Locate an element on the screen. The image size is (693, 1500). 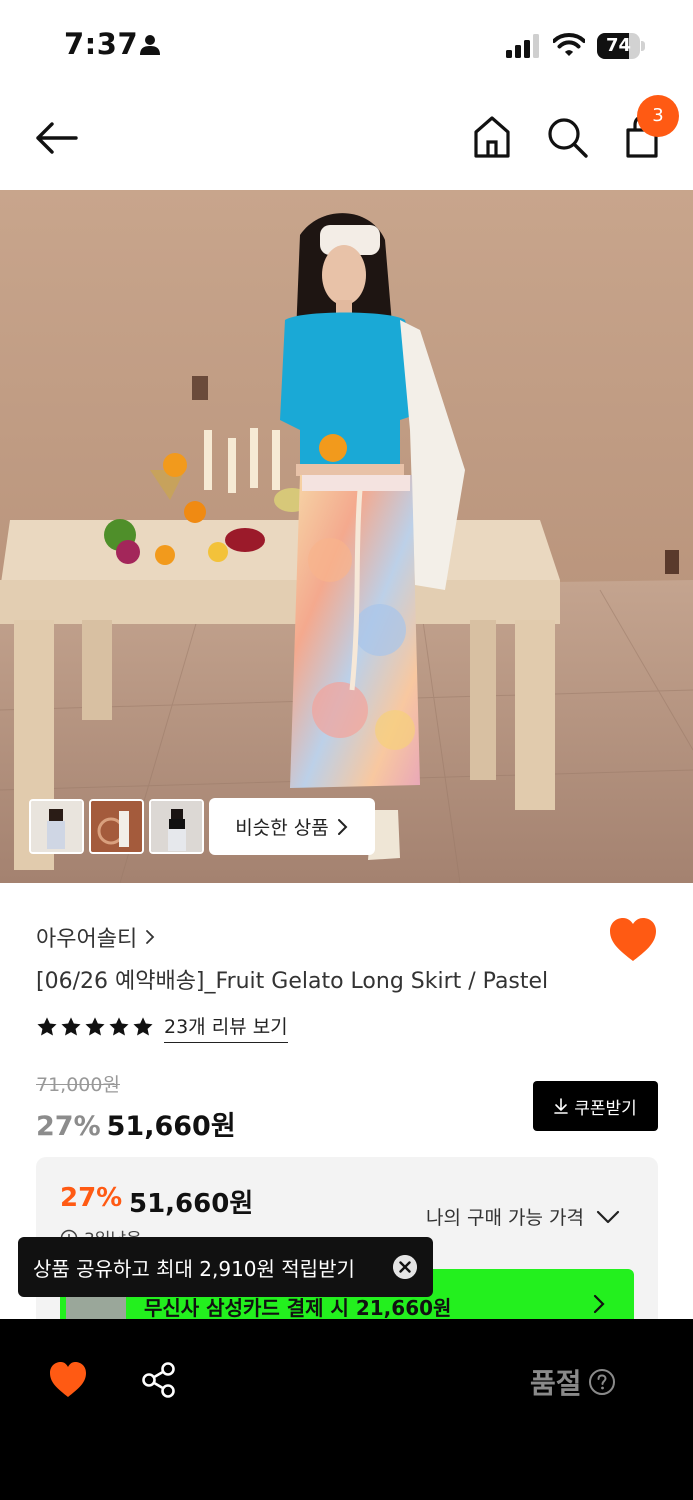
share-icon is located at coordinates (159, 1380).